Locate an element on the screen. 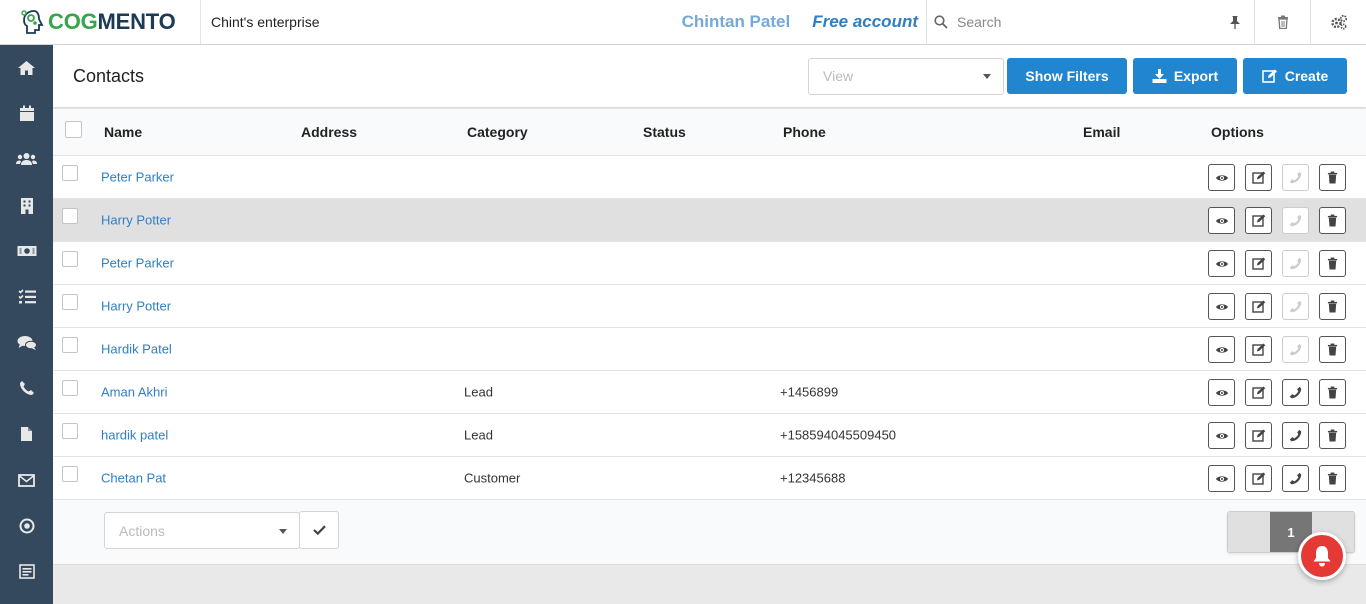 This screenshot has height=604, width=1366. contact-name-link: Chetan Pat is located at coordinates (133, 478).